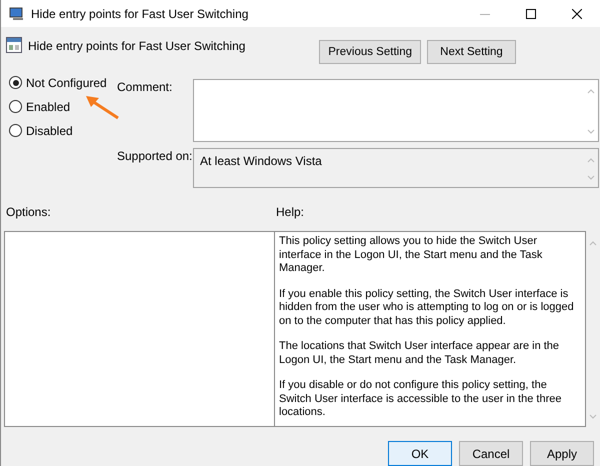  Describe the element at coordinates (66, 83) in the screenshot. I see `radio-label: Not Configured` at that location.